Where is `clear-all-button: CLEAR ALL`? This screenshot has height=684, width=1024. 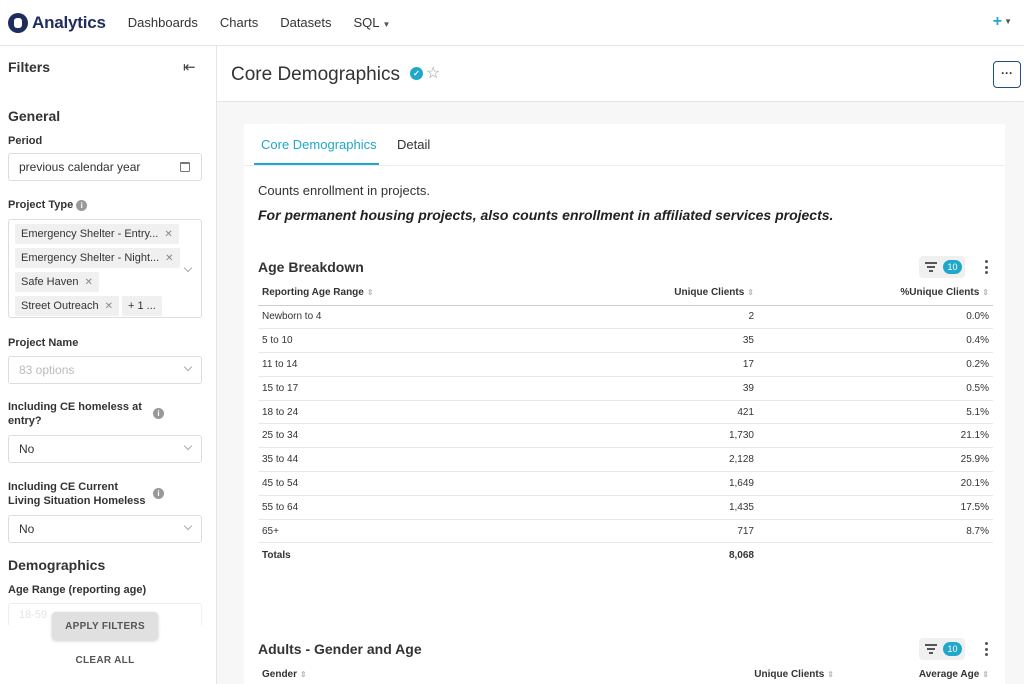
clear-all-button: CLEAR ALL is located at coordinates (105, 660).